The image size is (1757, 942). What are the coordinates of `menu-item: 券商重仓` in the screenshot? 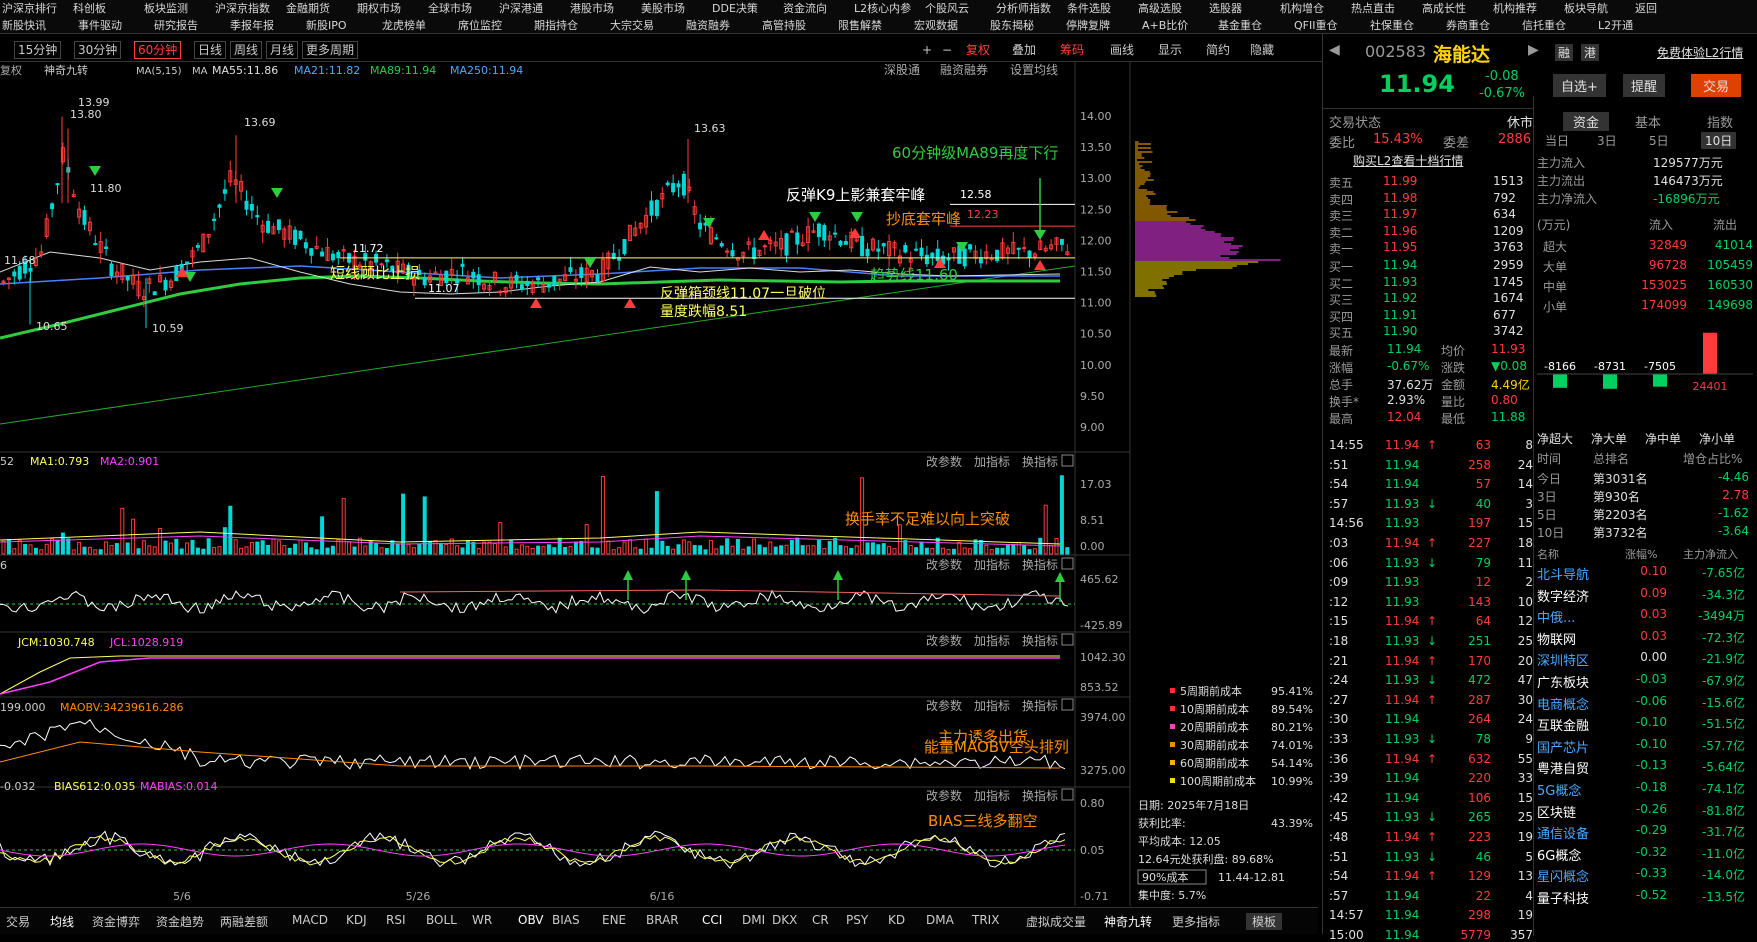 It's located at (1468, 25).